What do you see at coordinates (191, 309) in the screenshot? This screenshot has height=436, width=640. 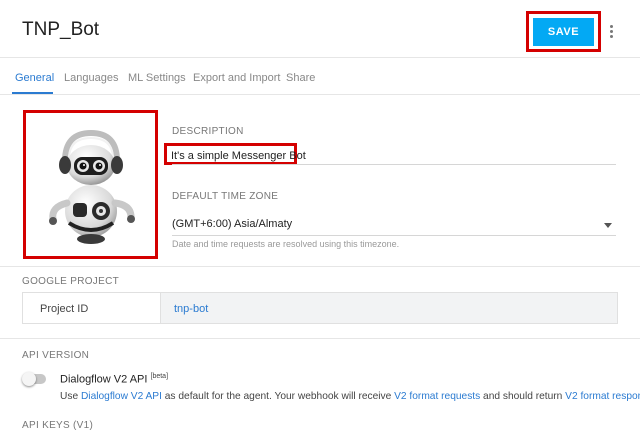 I see `project-id-link: tnp-bot` at bounding box center [191, 309].